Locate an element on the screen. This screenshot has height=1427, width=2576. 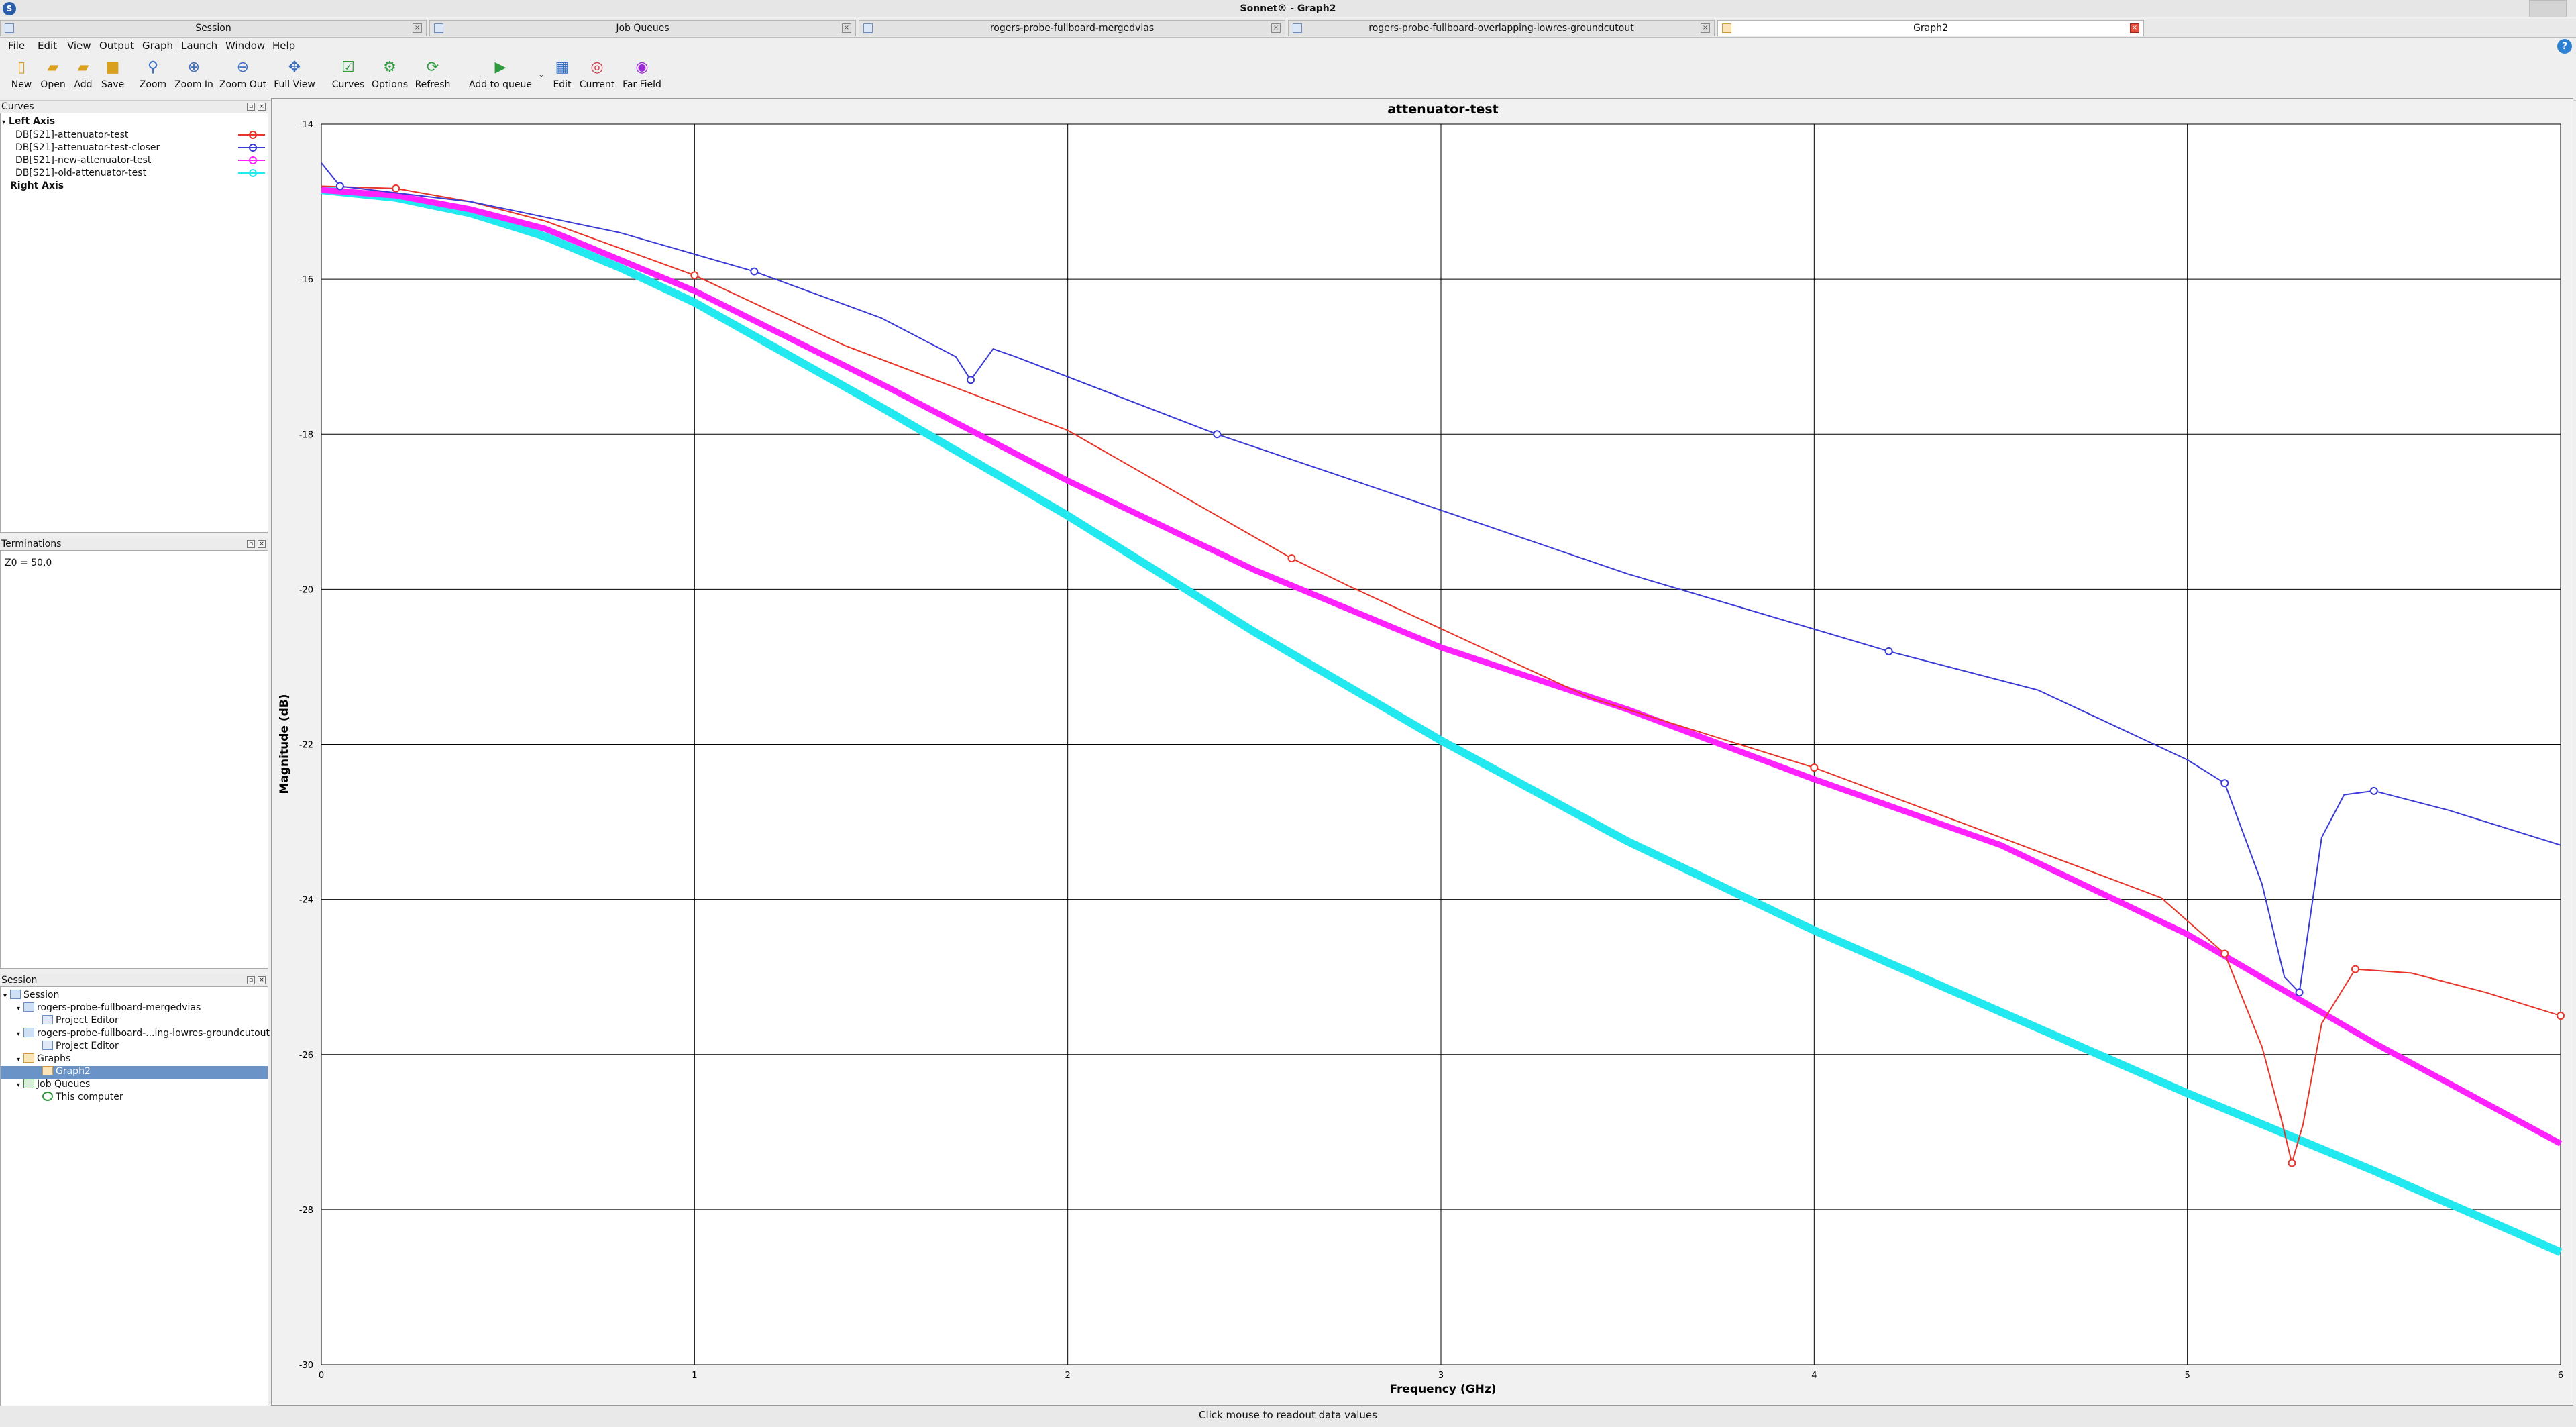
far-field-button: ◉ Far Field is located at coordinates (642, 74).